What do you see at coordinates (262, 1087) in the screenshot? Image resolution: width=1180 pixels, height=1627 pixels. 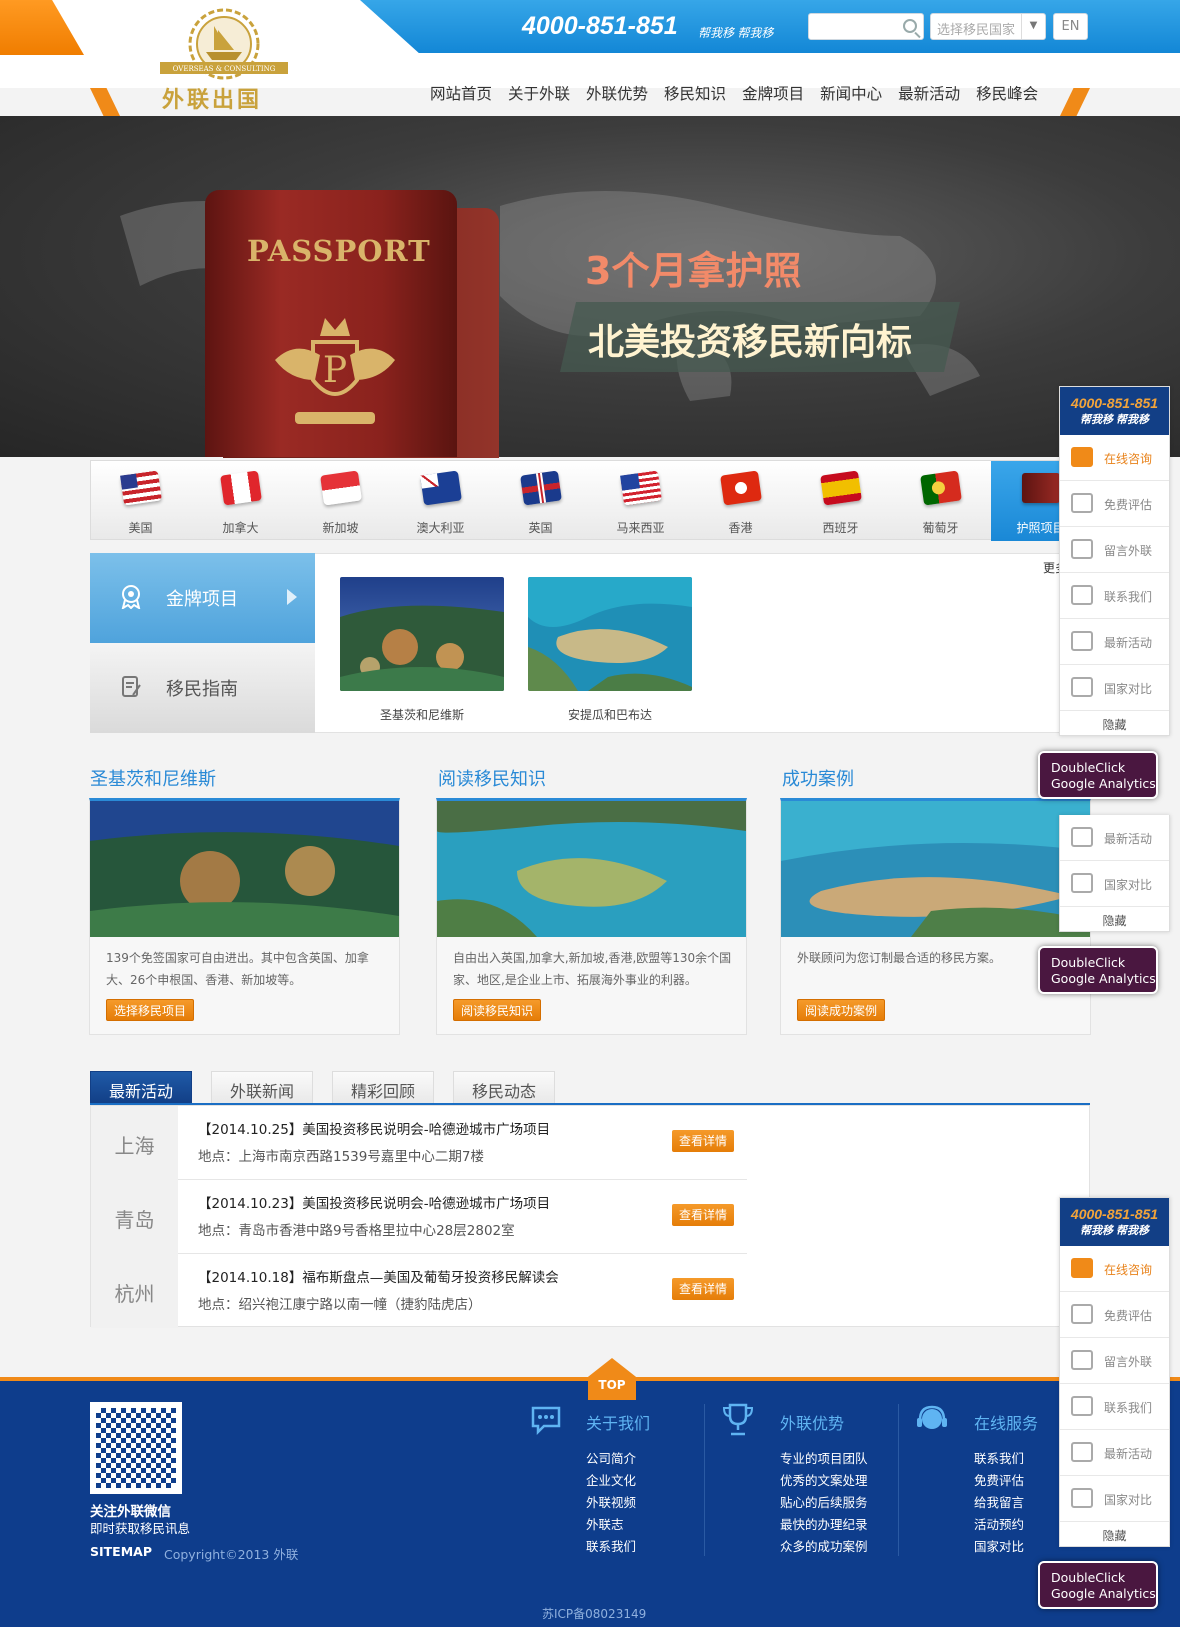 I see `tab-company-news: 外联新闻` at bounding box center [262, 1087].